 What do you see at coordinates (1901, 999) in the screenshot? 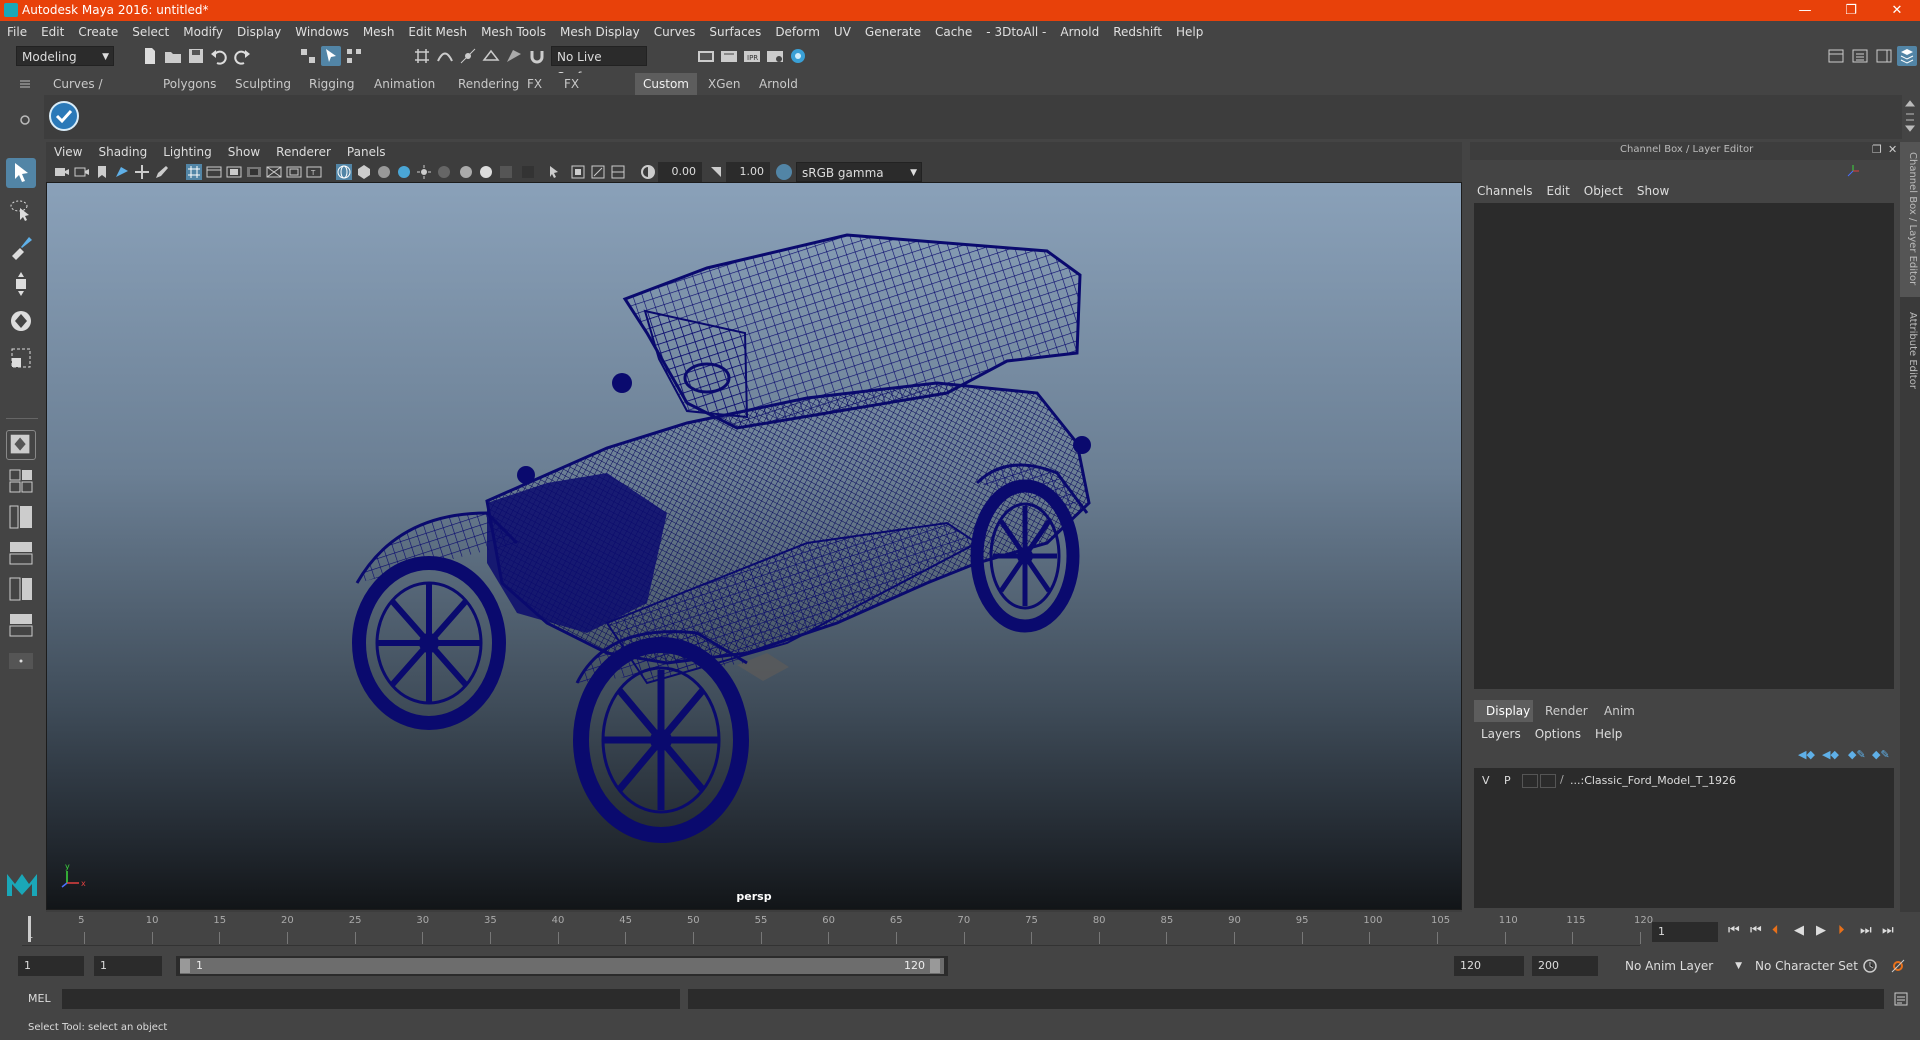
I see `script-editor-icon` at bounding box center [1901, 999].